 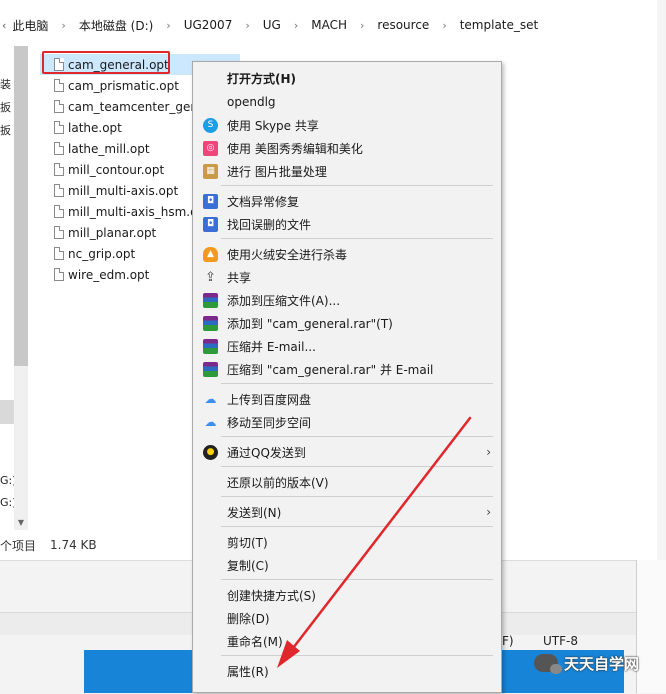 I want to click on file-recover-icon: ◘, so click(x=210, y=224).